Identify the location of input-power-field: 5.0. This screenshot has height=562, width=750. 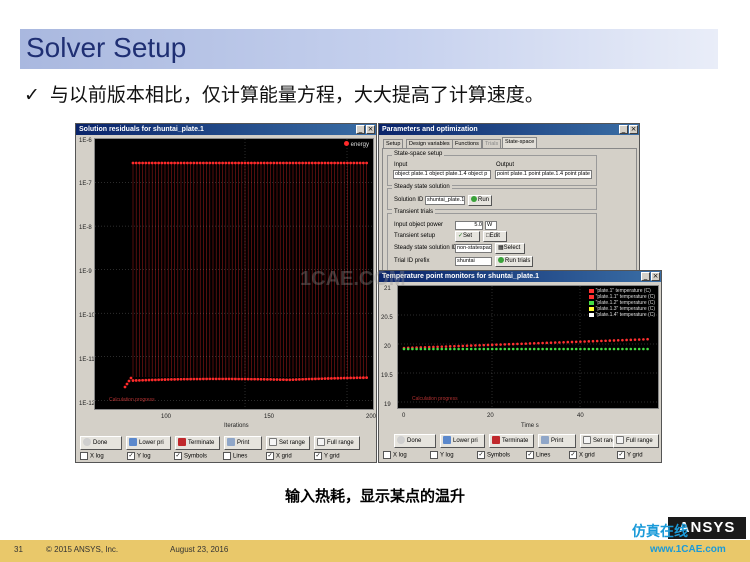
(469, 225).